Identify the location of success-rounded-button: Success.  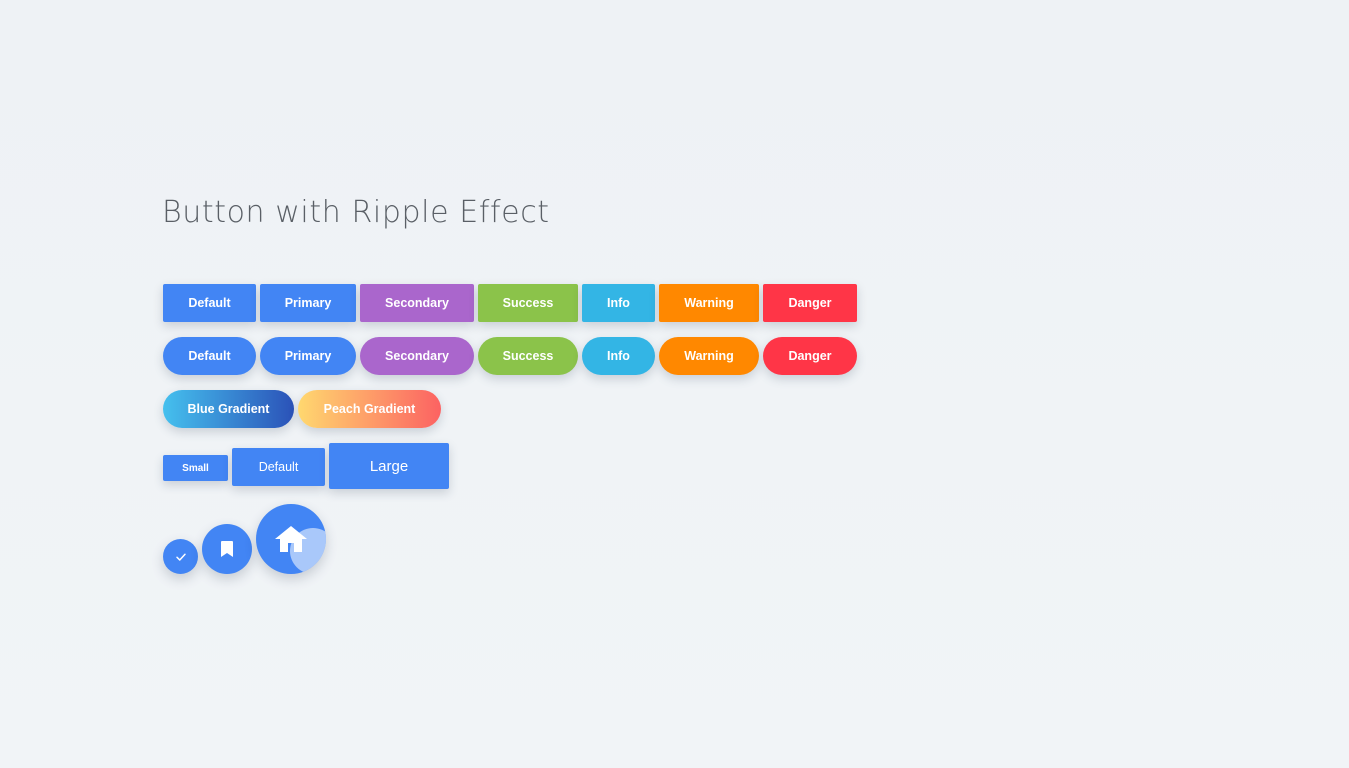
(528, 356).